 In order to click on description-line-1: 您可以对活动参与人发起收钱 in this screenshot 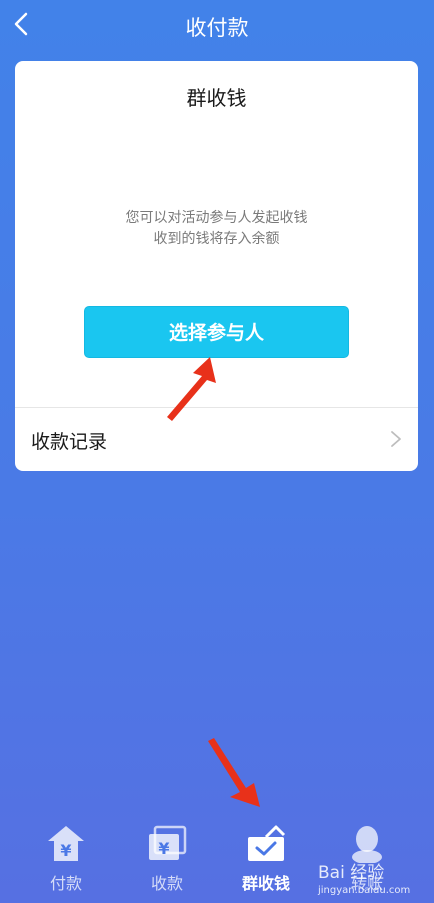, I will do `click(216, 218)`.